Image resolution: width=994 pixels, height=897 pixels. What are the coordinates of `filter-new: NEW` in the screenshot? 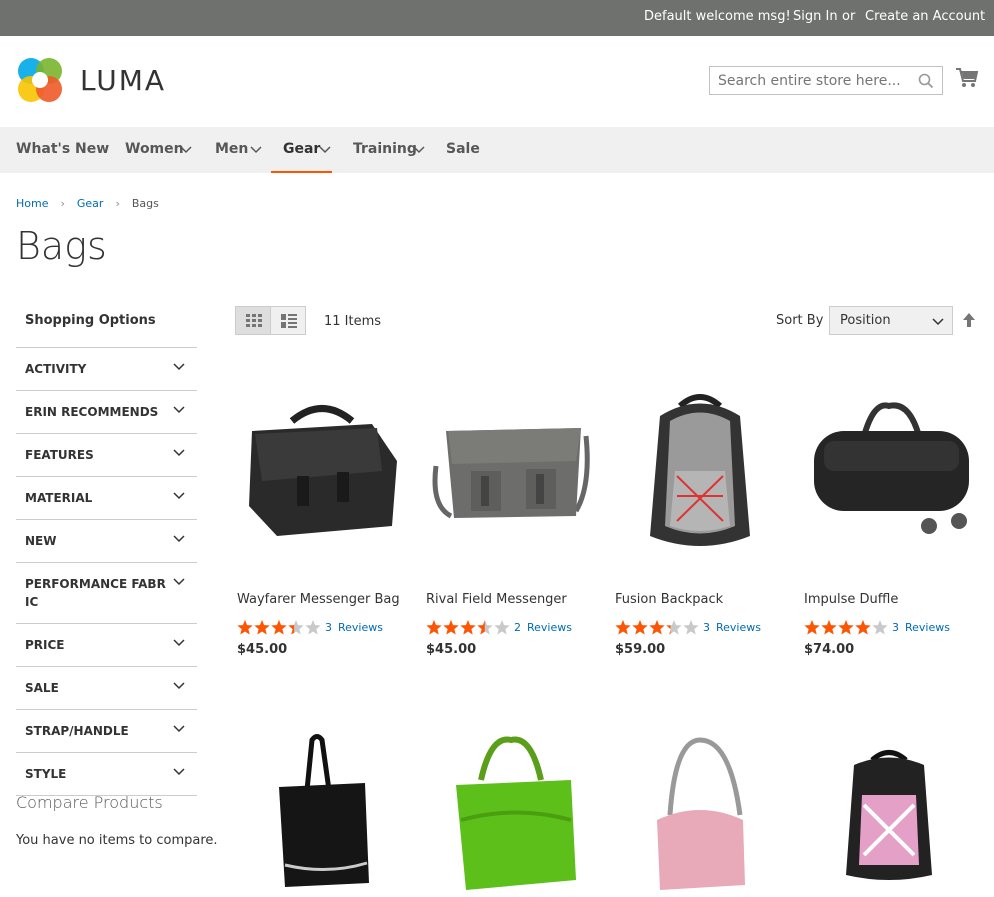 It's located at (106, 540).